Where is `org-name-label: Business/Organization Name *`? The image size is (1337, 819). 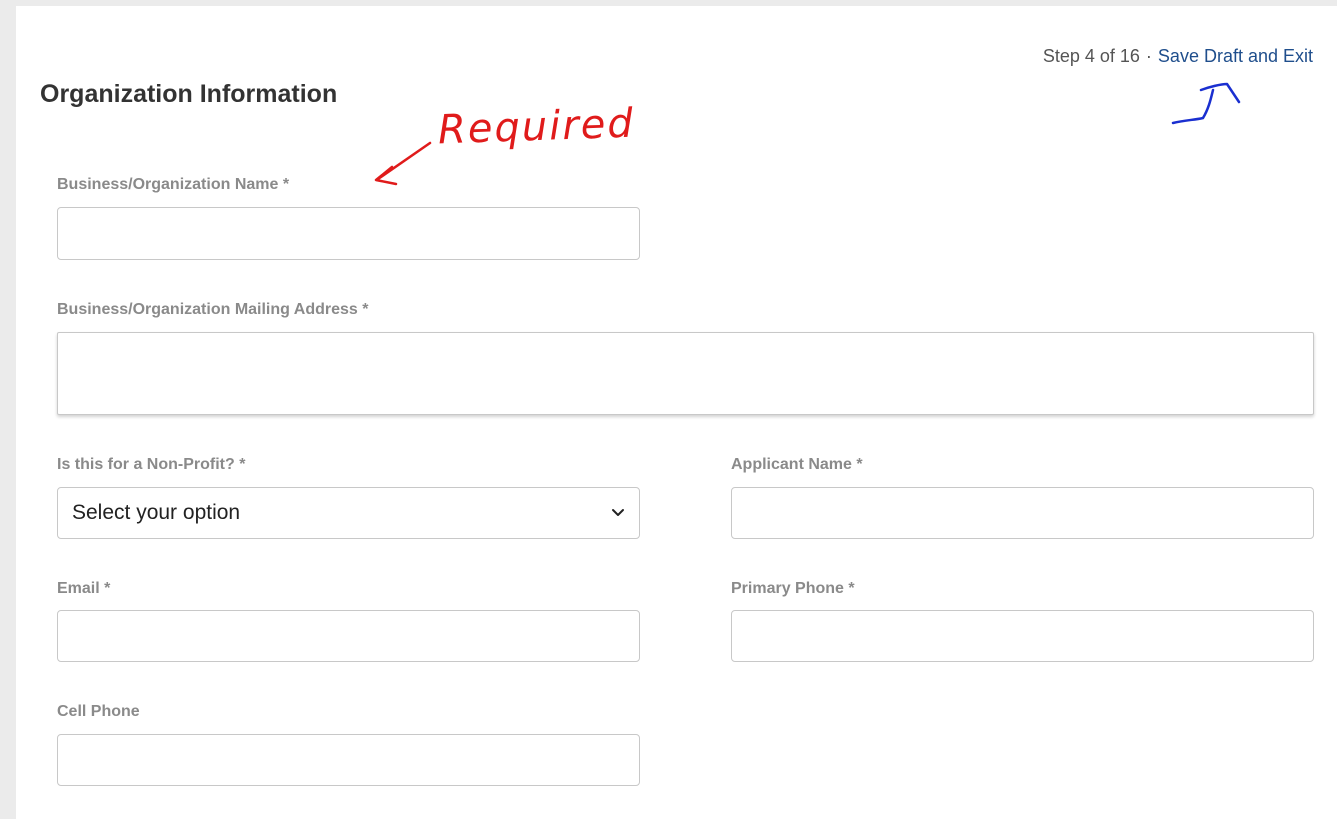
org-name-label: Business/Organization Name * is located at coordinates (173, 184).